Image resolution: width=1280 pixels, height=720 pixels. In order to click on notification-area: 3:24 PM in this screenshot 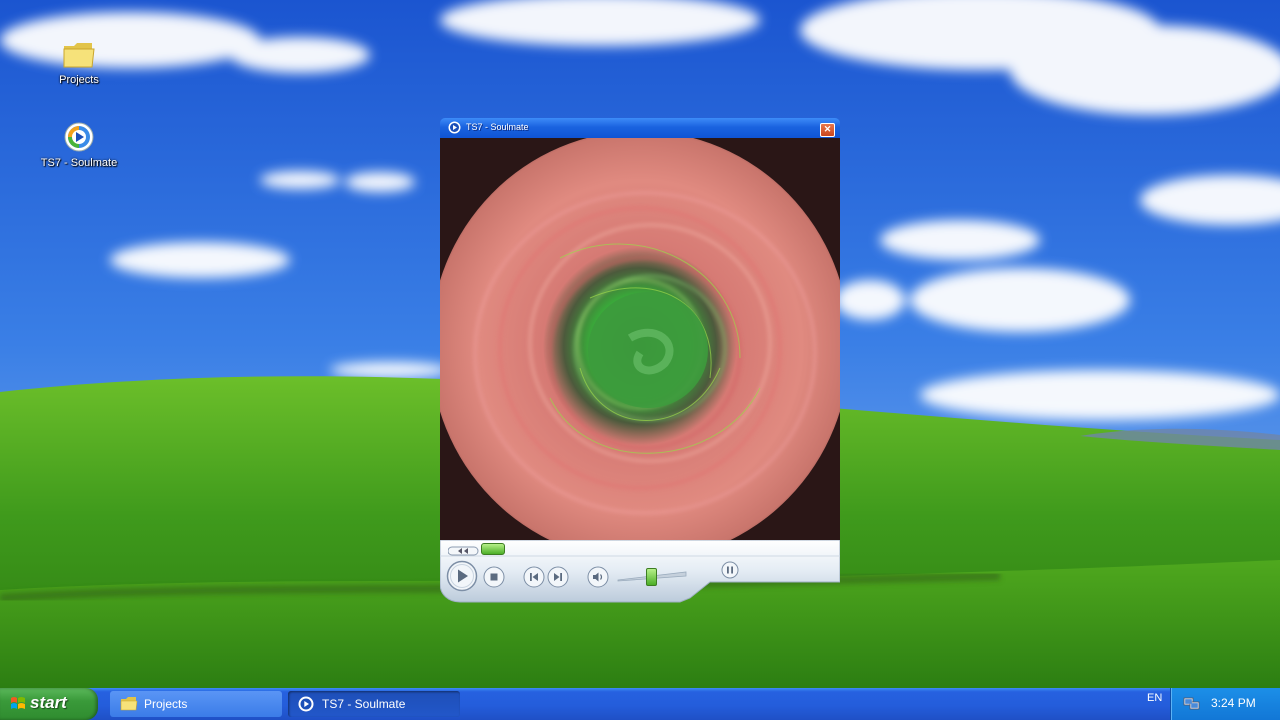, I will do `click(1225, 704)`.